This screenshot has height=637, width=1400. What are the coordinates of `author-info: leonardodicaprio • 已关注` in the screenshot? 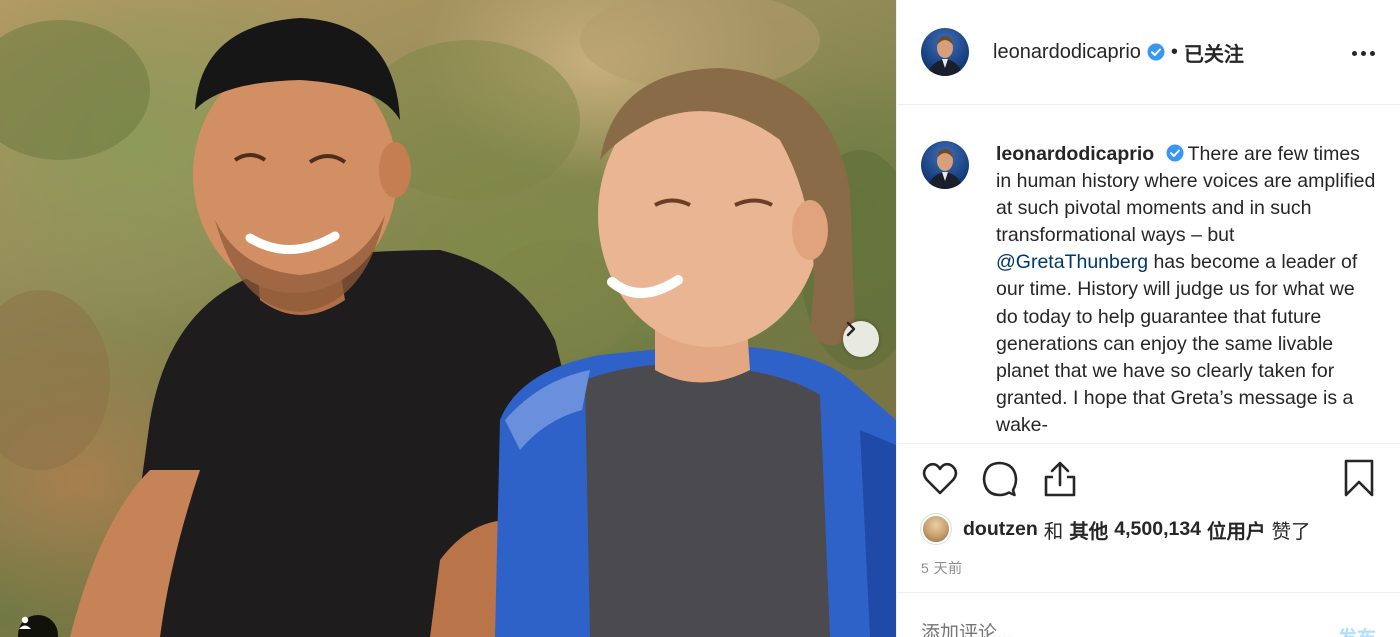 It's located at (1118, 52).